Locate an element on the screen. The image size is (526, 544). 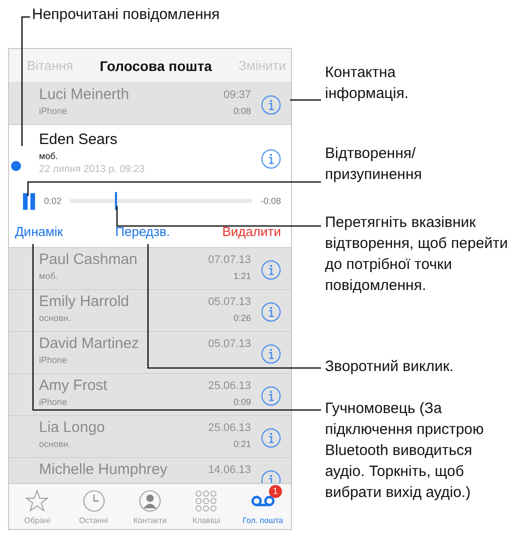
tab-item: Клавіші is located at coordinates (206, 506).